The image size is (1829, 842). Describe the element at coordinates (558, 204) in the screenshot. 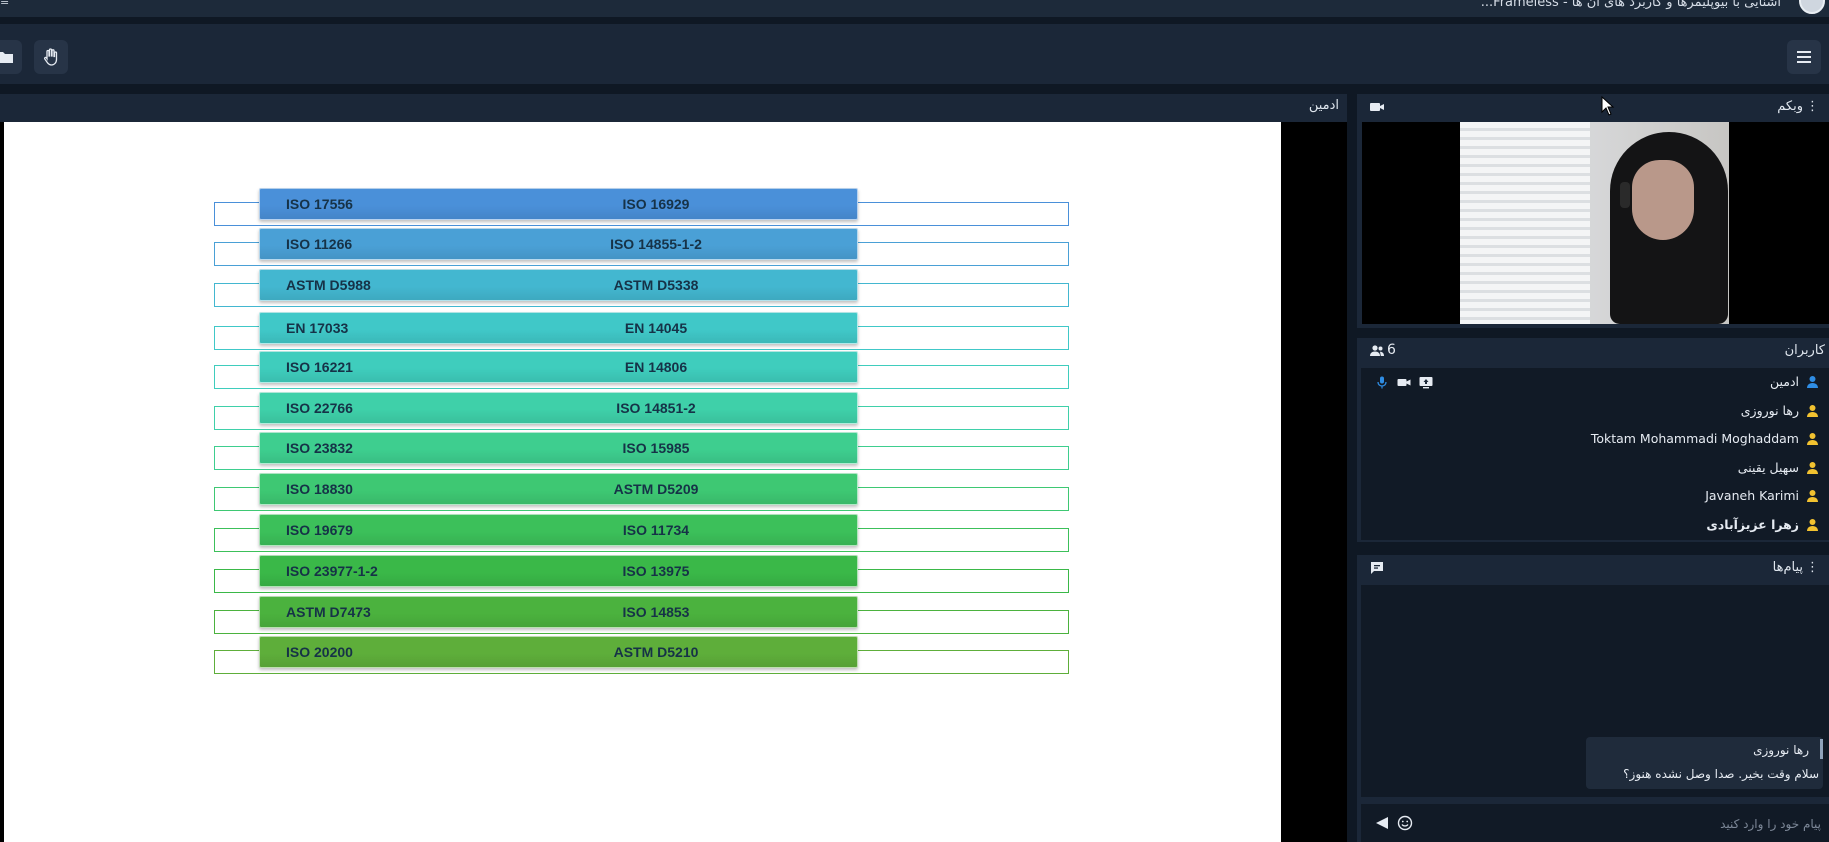

I see `row-bar: ISO 17556 ISO 16929` at that location.